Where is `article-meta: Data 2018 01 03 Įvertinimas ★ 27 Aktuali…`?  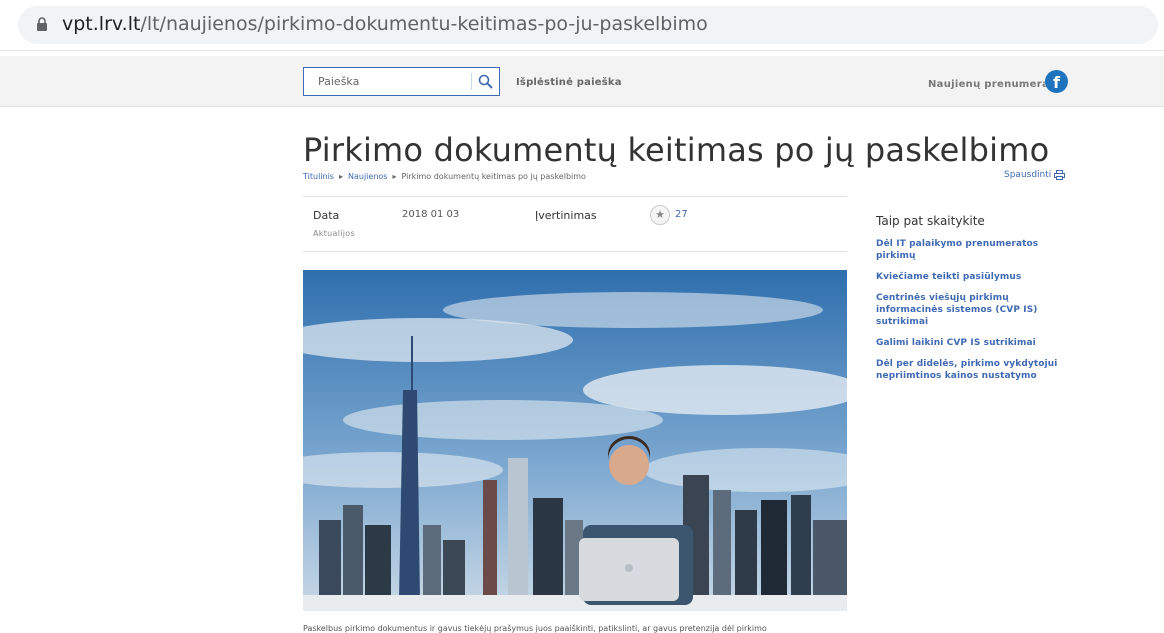 article-meta: Data 2018 01 03 Įvertinimas ★ 27 Aktuali… is located at coordinates (575, 224).